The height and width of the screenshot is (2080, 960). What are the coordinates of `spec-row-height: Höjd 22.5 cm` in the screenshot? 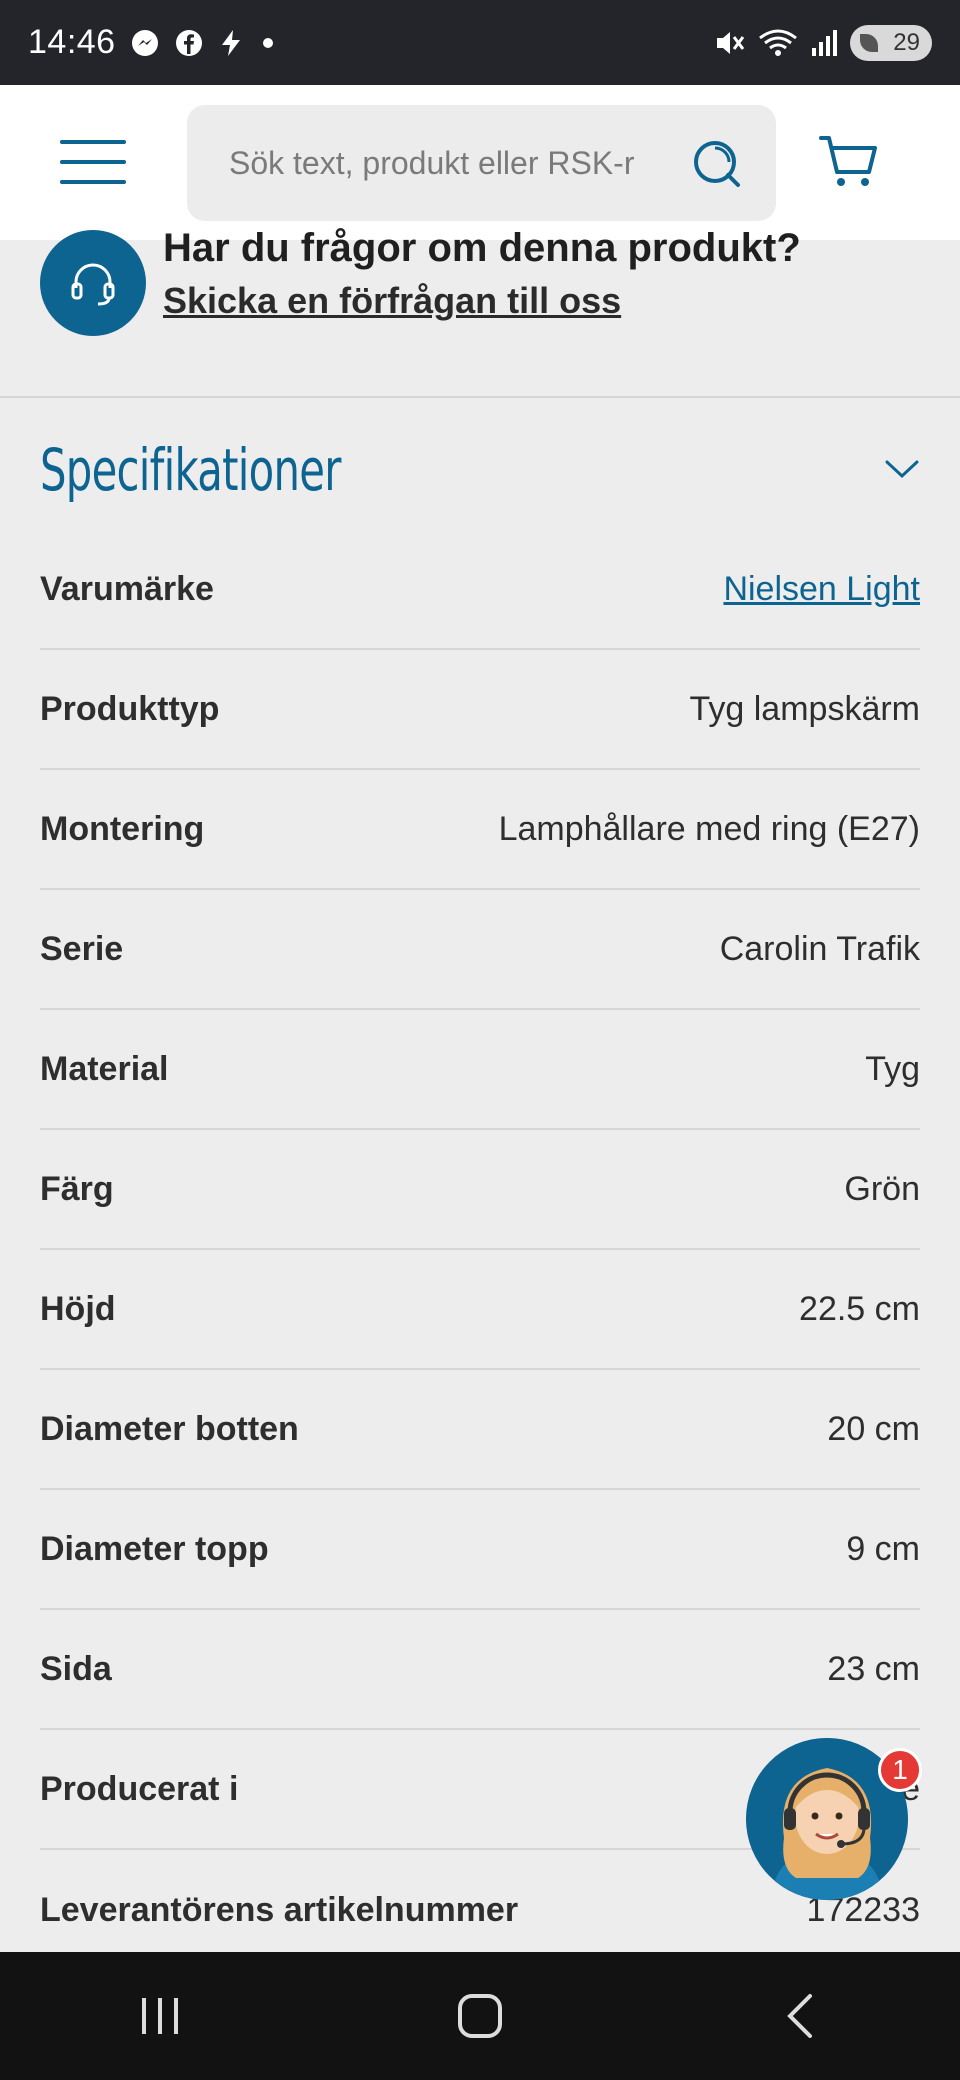 It's located at (480, 1310).